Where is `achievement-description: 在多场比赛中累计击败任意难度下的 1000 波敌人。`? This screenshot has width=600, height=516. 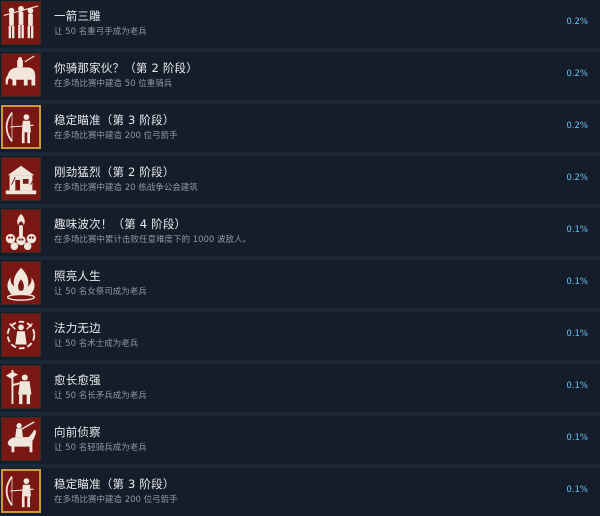
achievement-description: 在多场比赛中累计击败任意难度下的 1000 波敌人。 is located at coordinates (153, 240).